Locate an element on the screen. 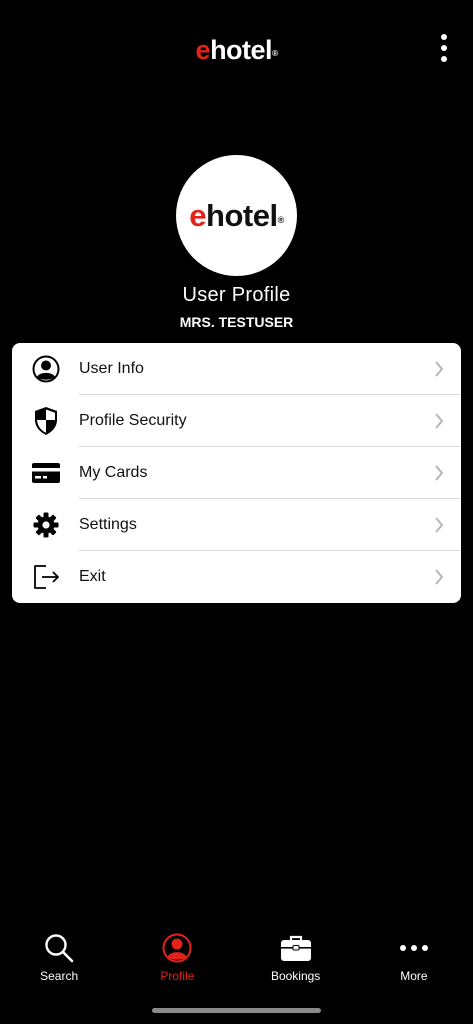 The width and height of the screenshot is (473, 1024). menu-item-label: User Info is located at coordinates (111, 368).